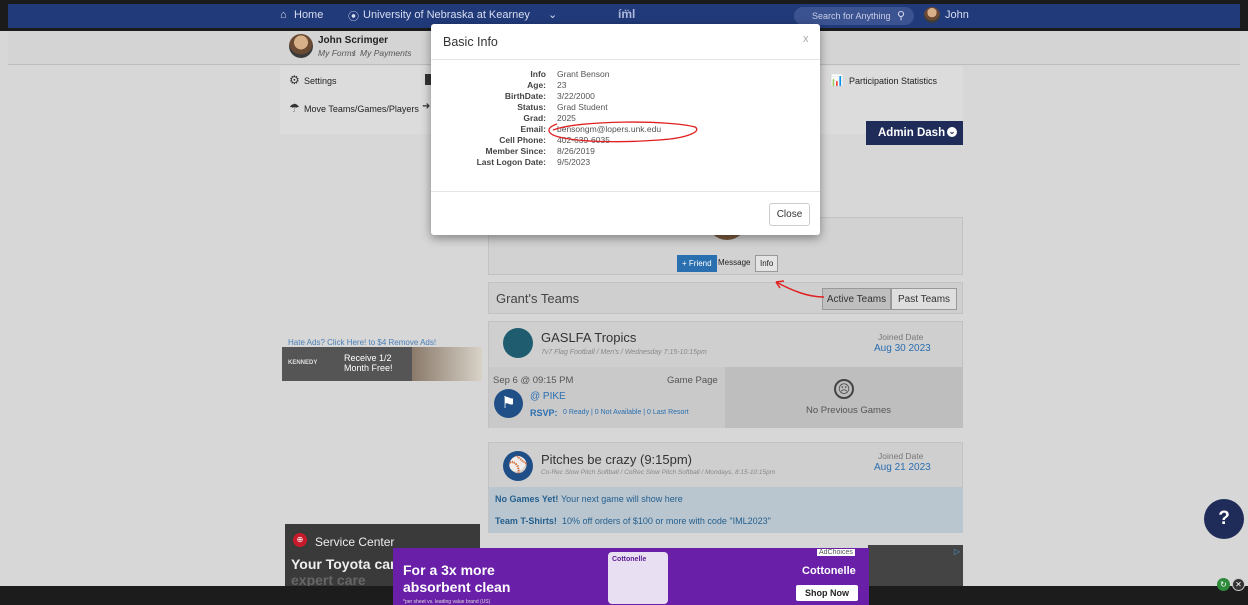 The image size is (1248, 605). What do you see at coordinates (844, 389) in the screenshot?
I see `sad-face-icon: ☹` at bounding box center [844, 389].